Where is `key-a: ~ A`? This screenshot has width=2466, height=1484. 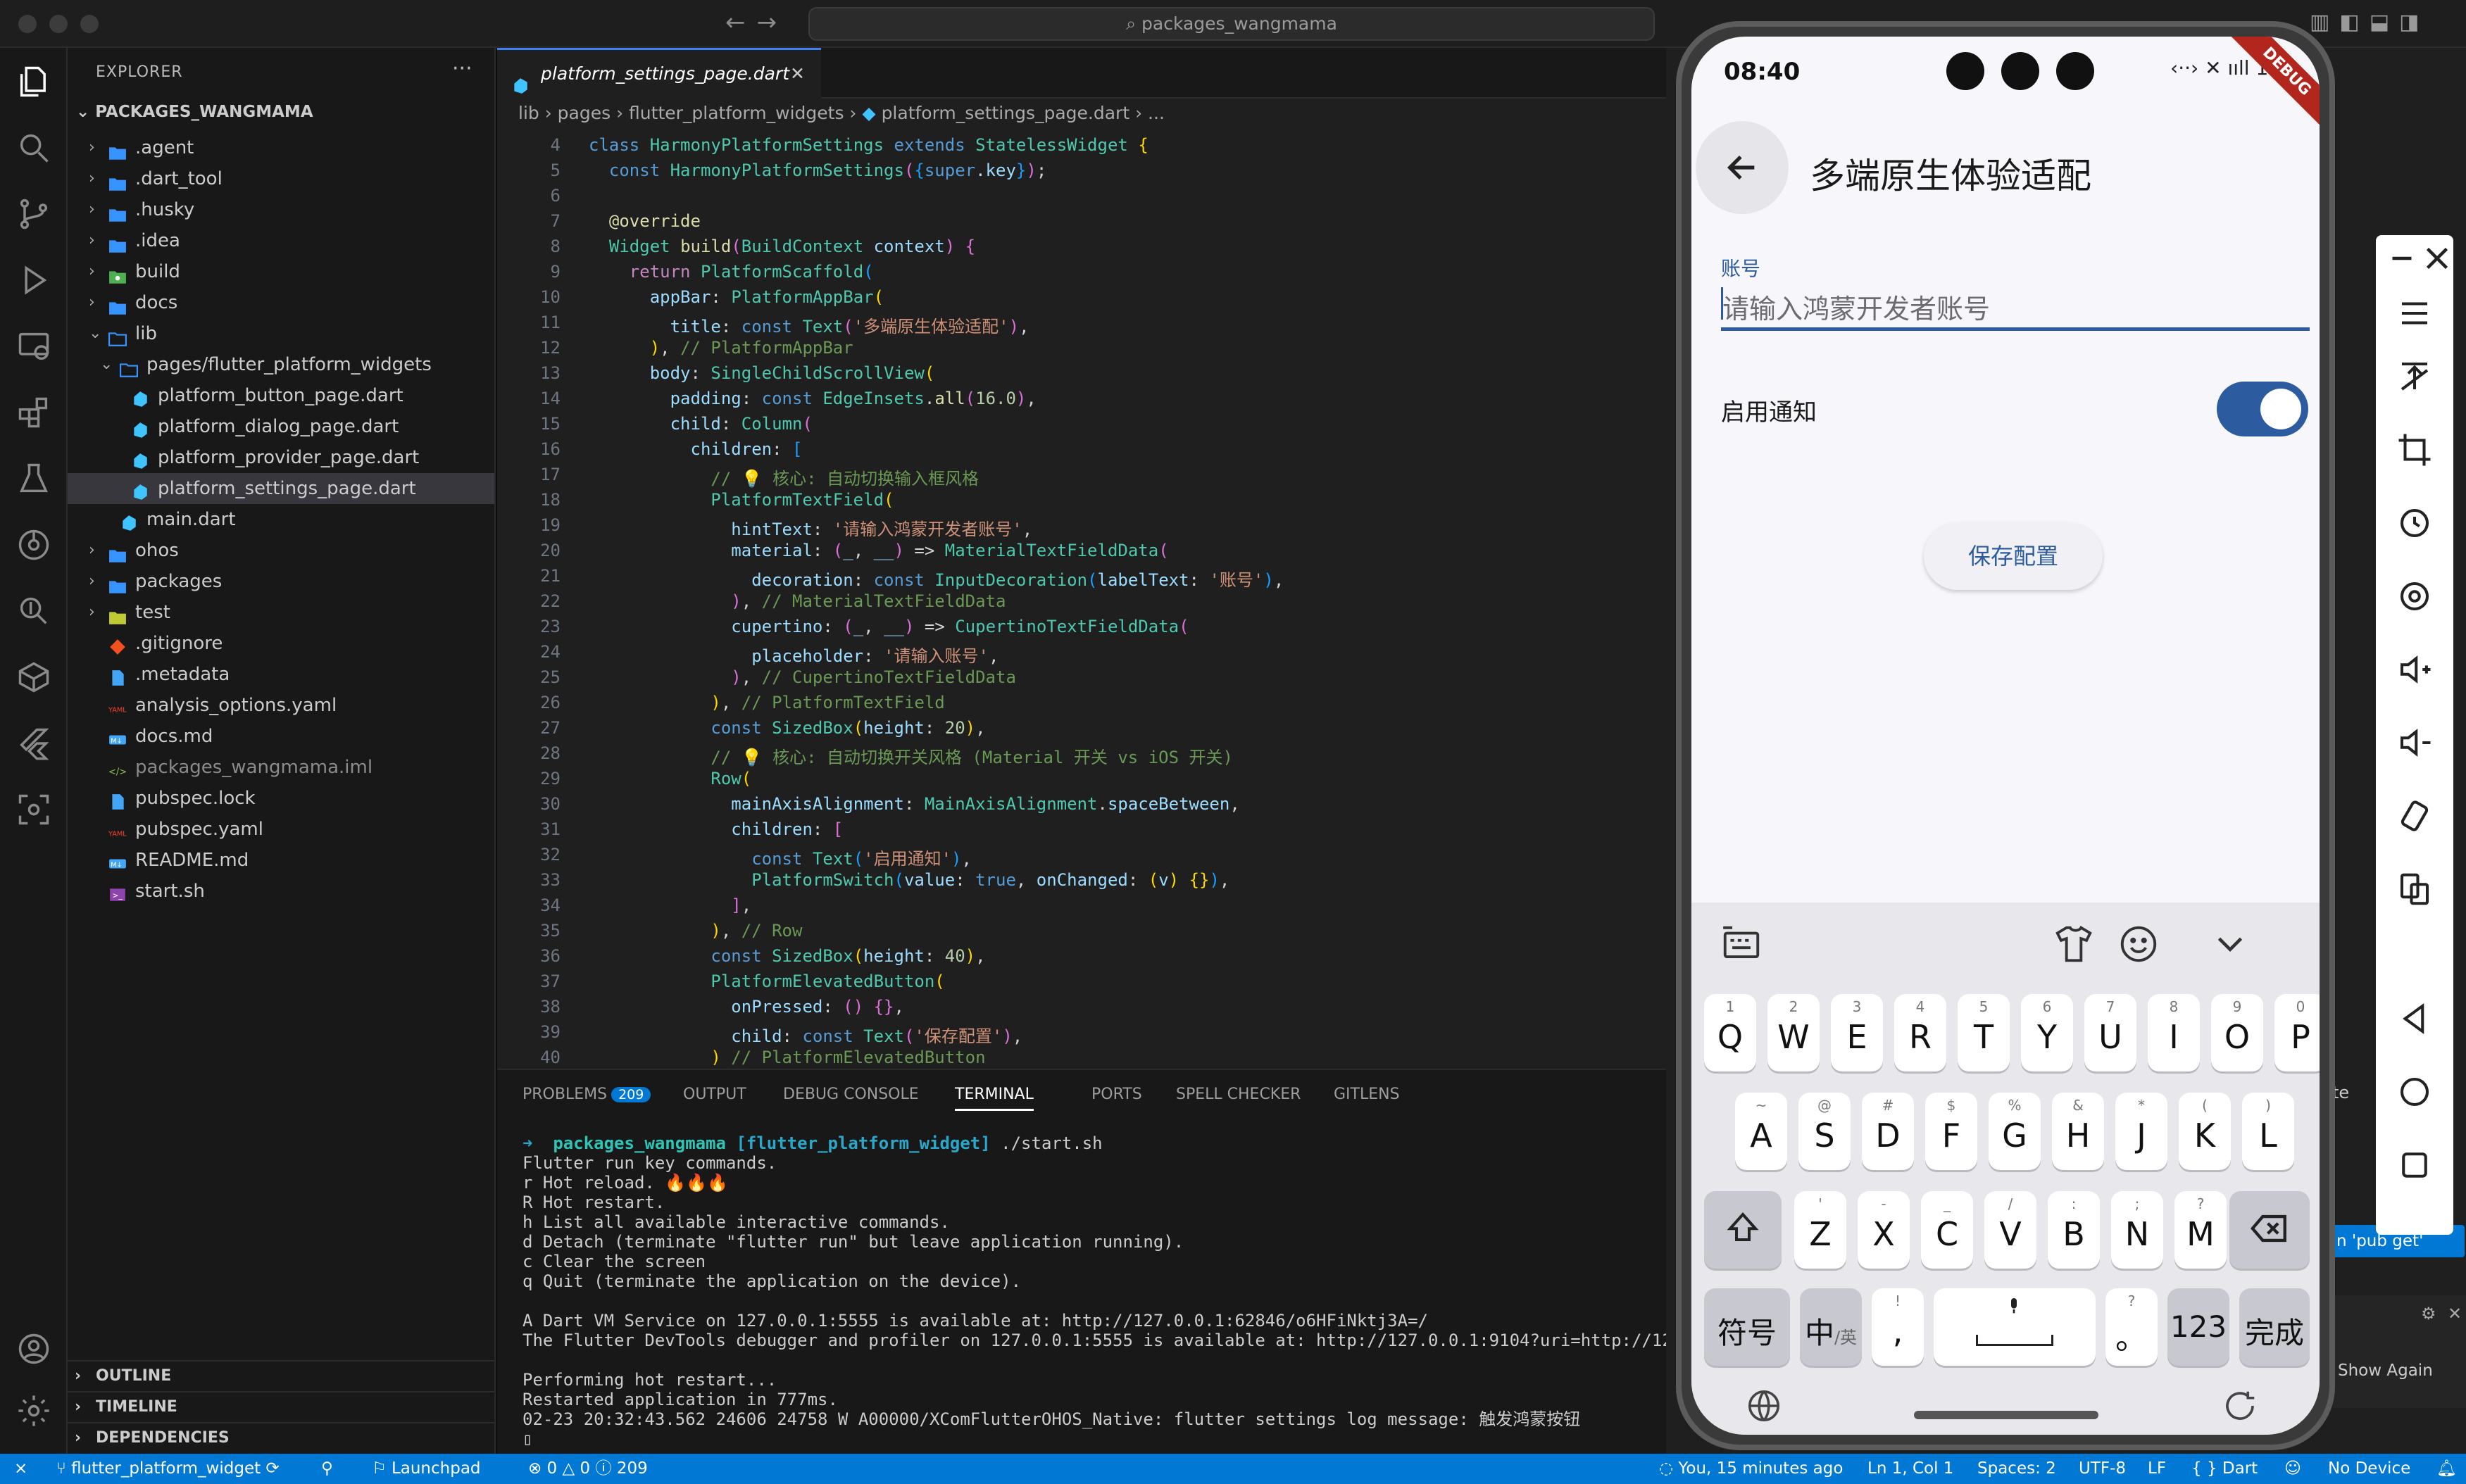 key-a: ~ A is located at coordinates (1761, 1131).